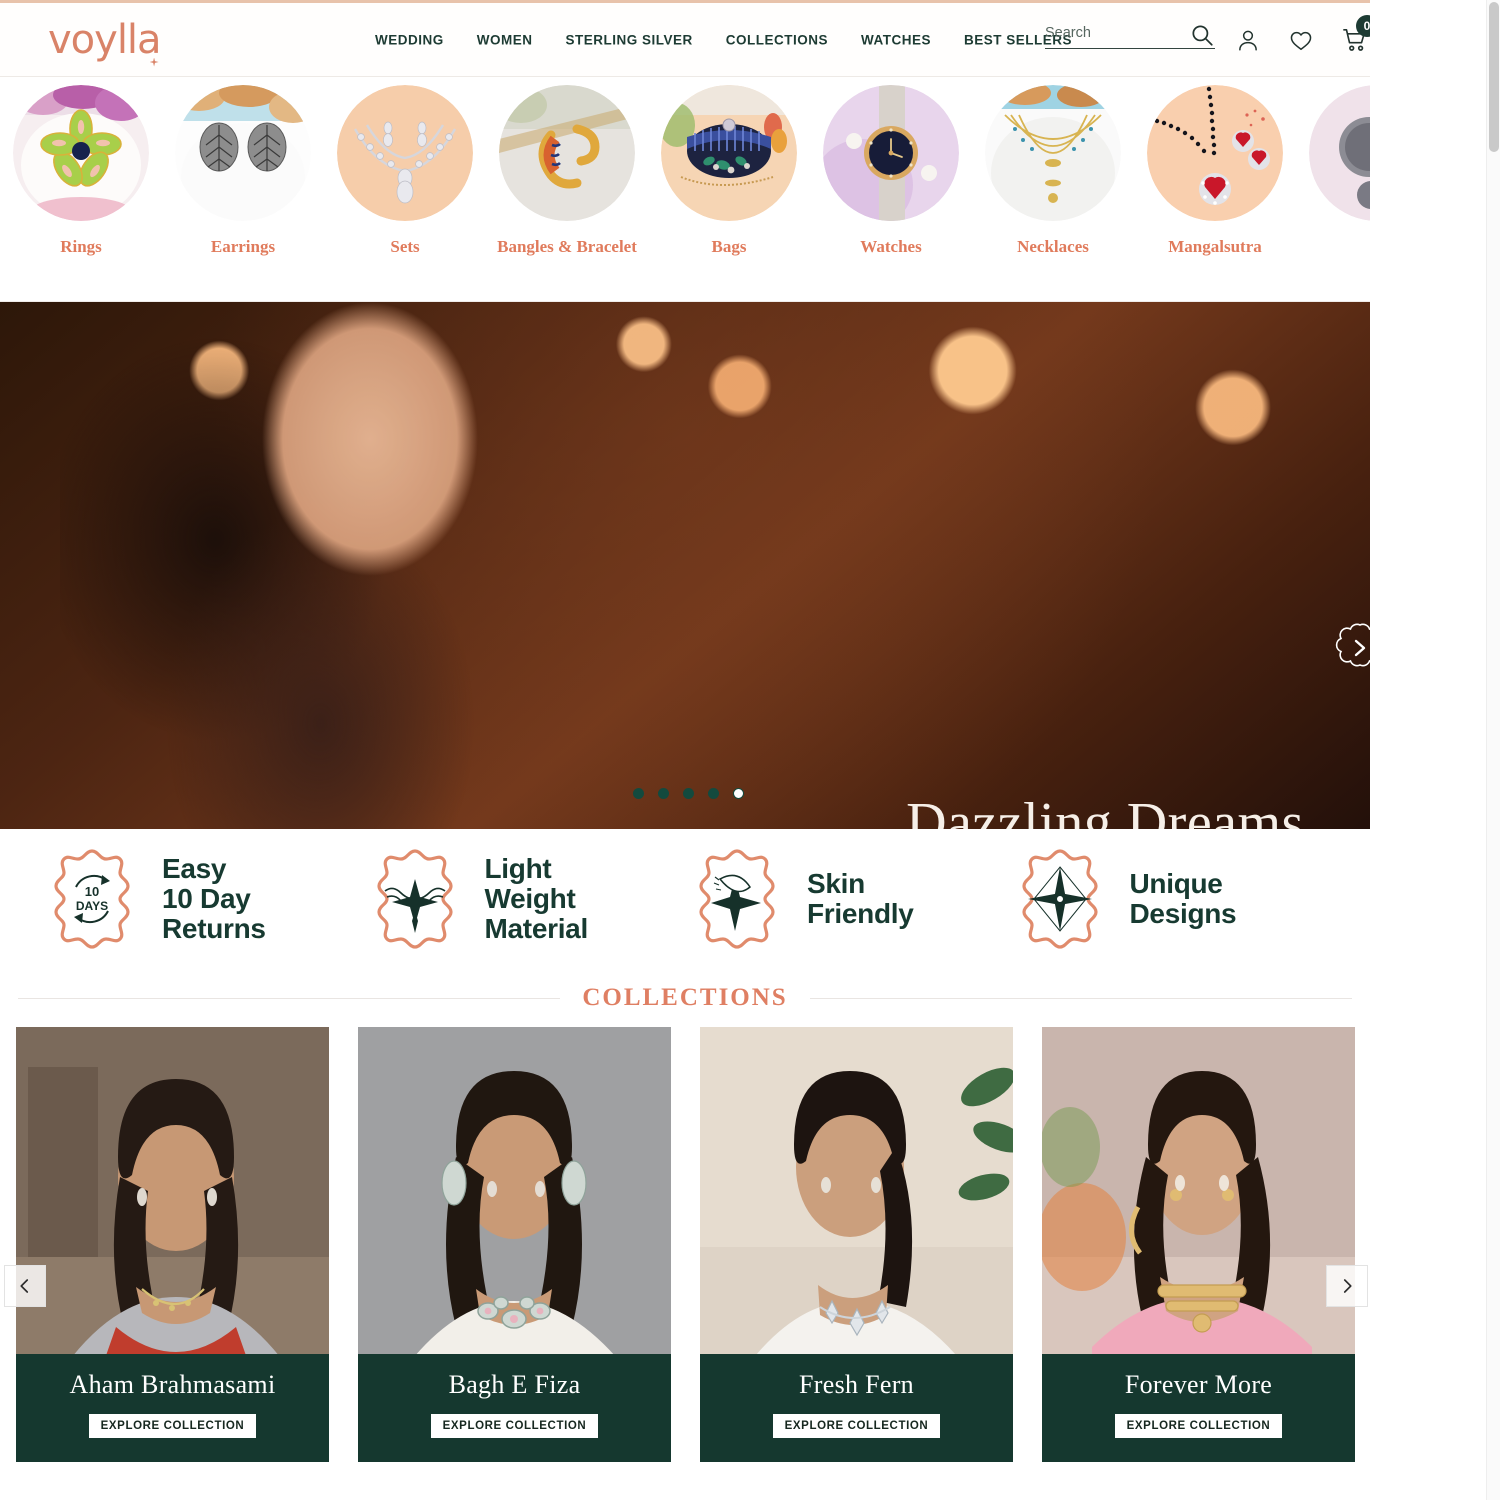  What do you see at coordinates (856, 1384) in the screenshot?
I see `collection-name: Fresh Fern` at bounding box center [856, 1384].